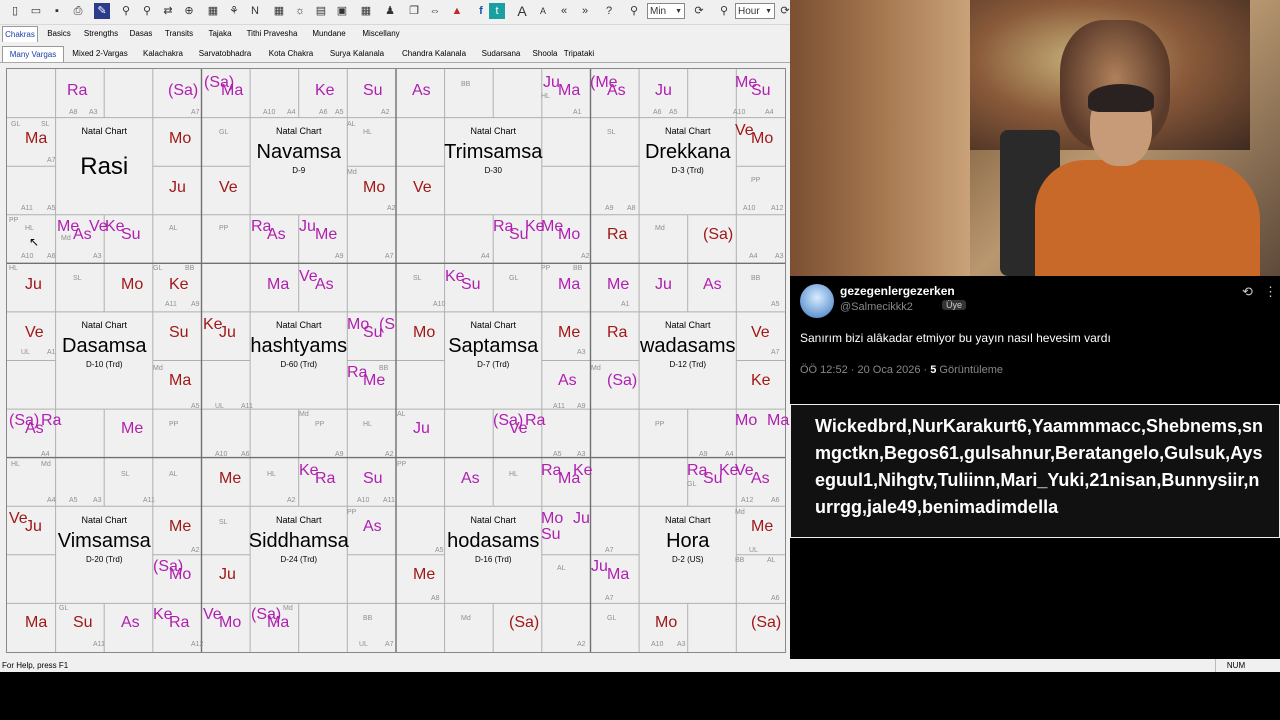 The width and height of the screenshot is (1280, 720). I want to click on chart-name: Dasamsa, so click(104, 346).